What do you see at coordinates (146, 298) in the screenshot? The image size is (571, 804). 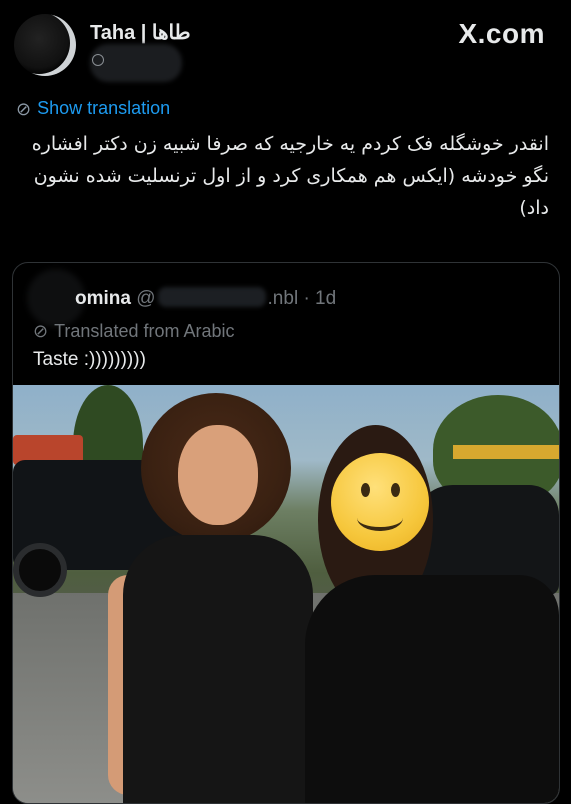 I see `quoted-at: @` at bounding box center [146, 298].